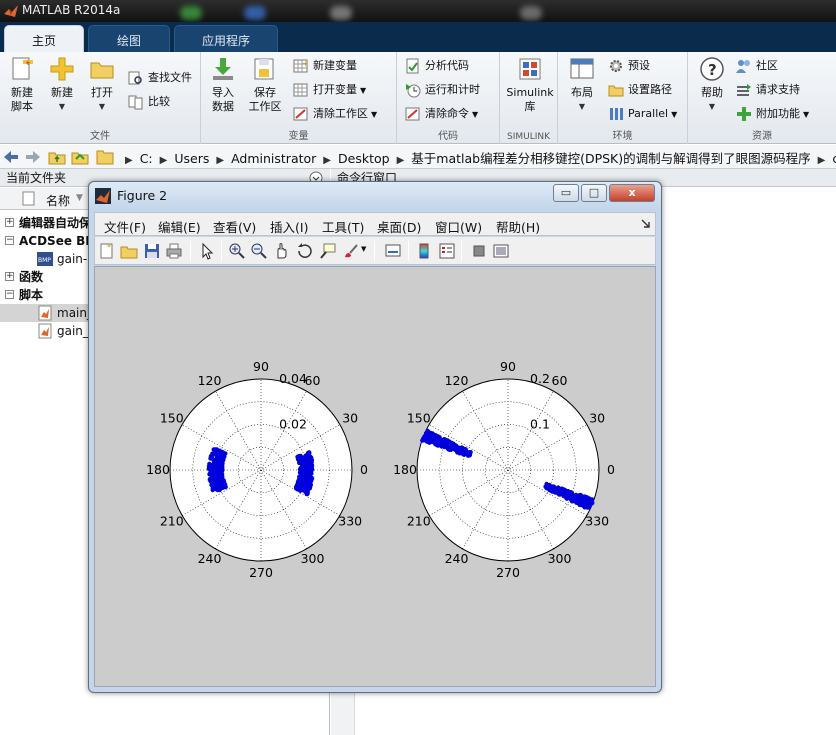  What do you see at coordinates (640, 90) in the screenshot?
I see `set-path-button: 设置路径` at bounding box center [640, 90].